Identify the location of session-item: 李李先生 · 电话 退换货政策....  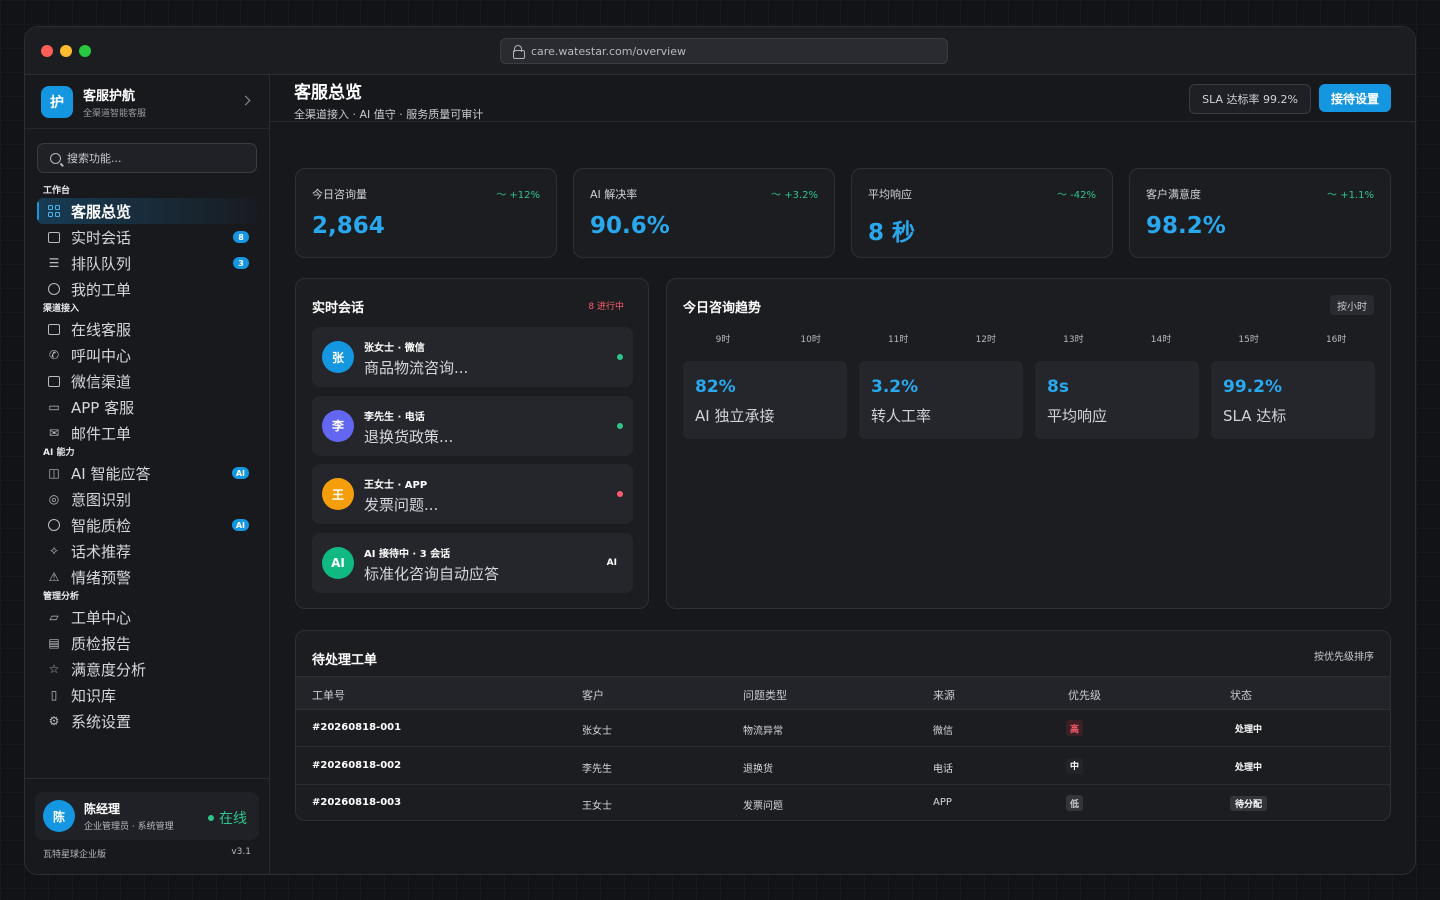
(472, 425).